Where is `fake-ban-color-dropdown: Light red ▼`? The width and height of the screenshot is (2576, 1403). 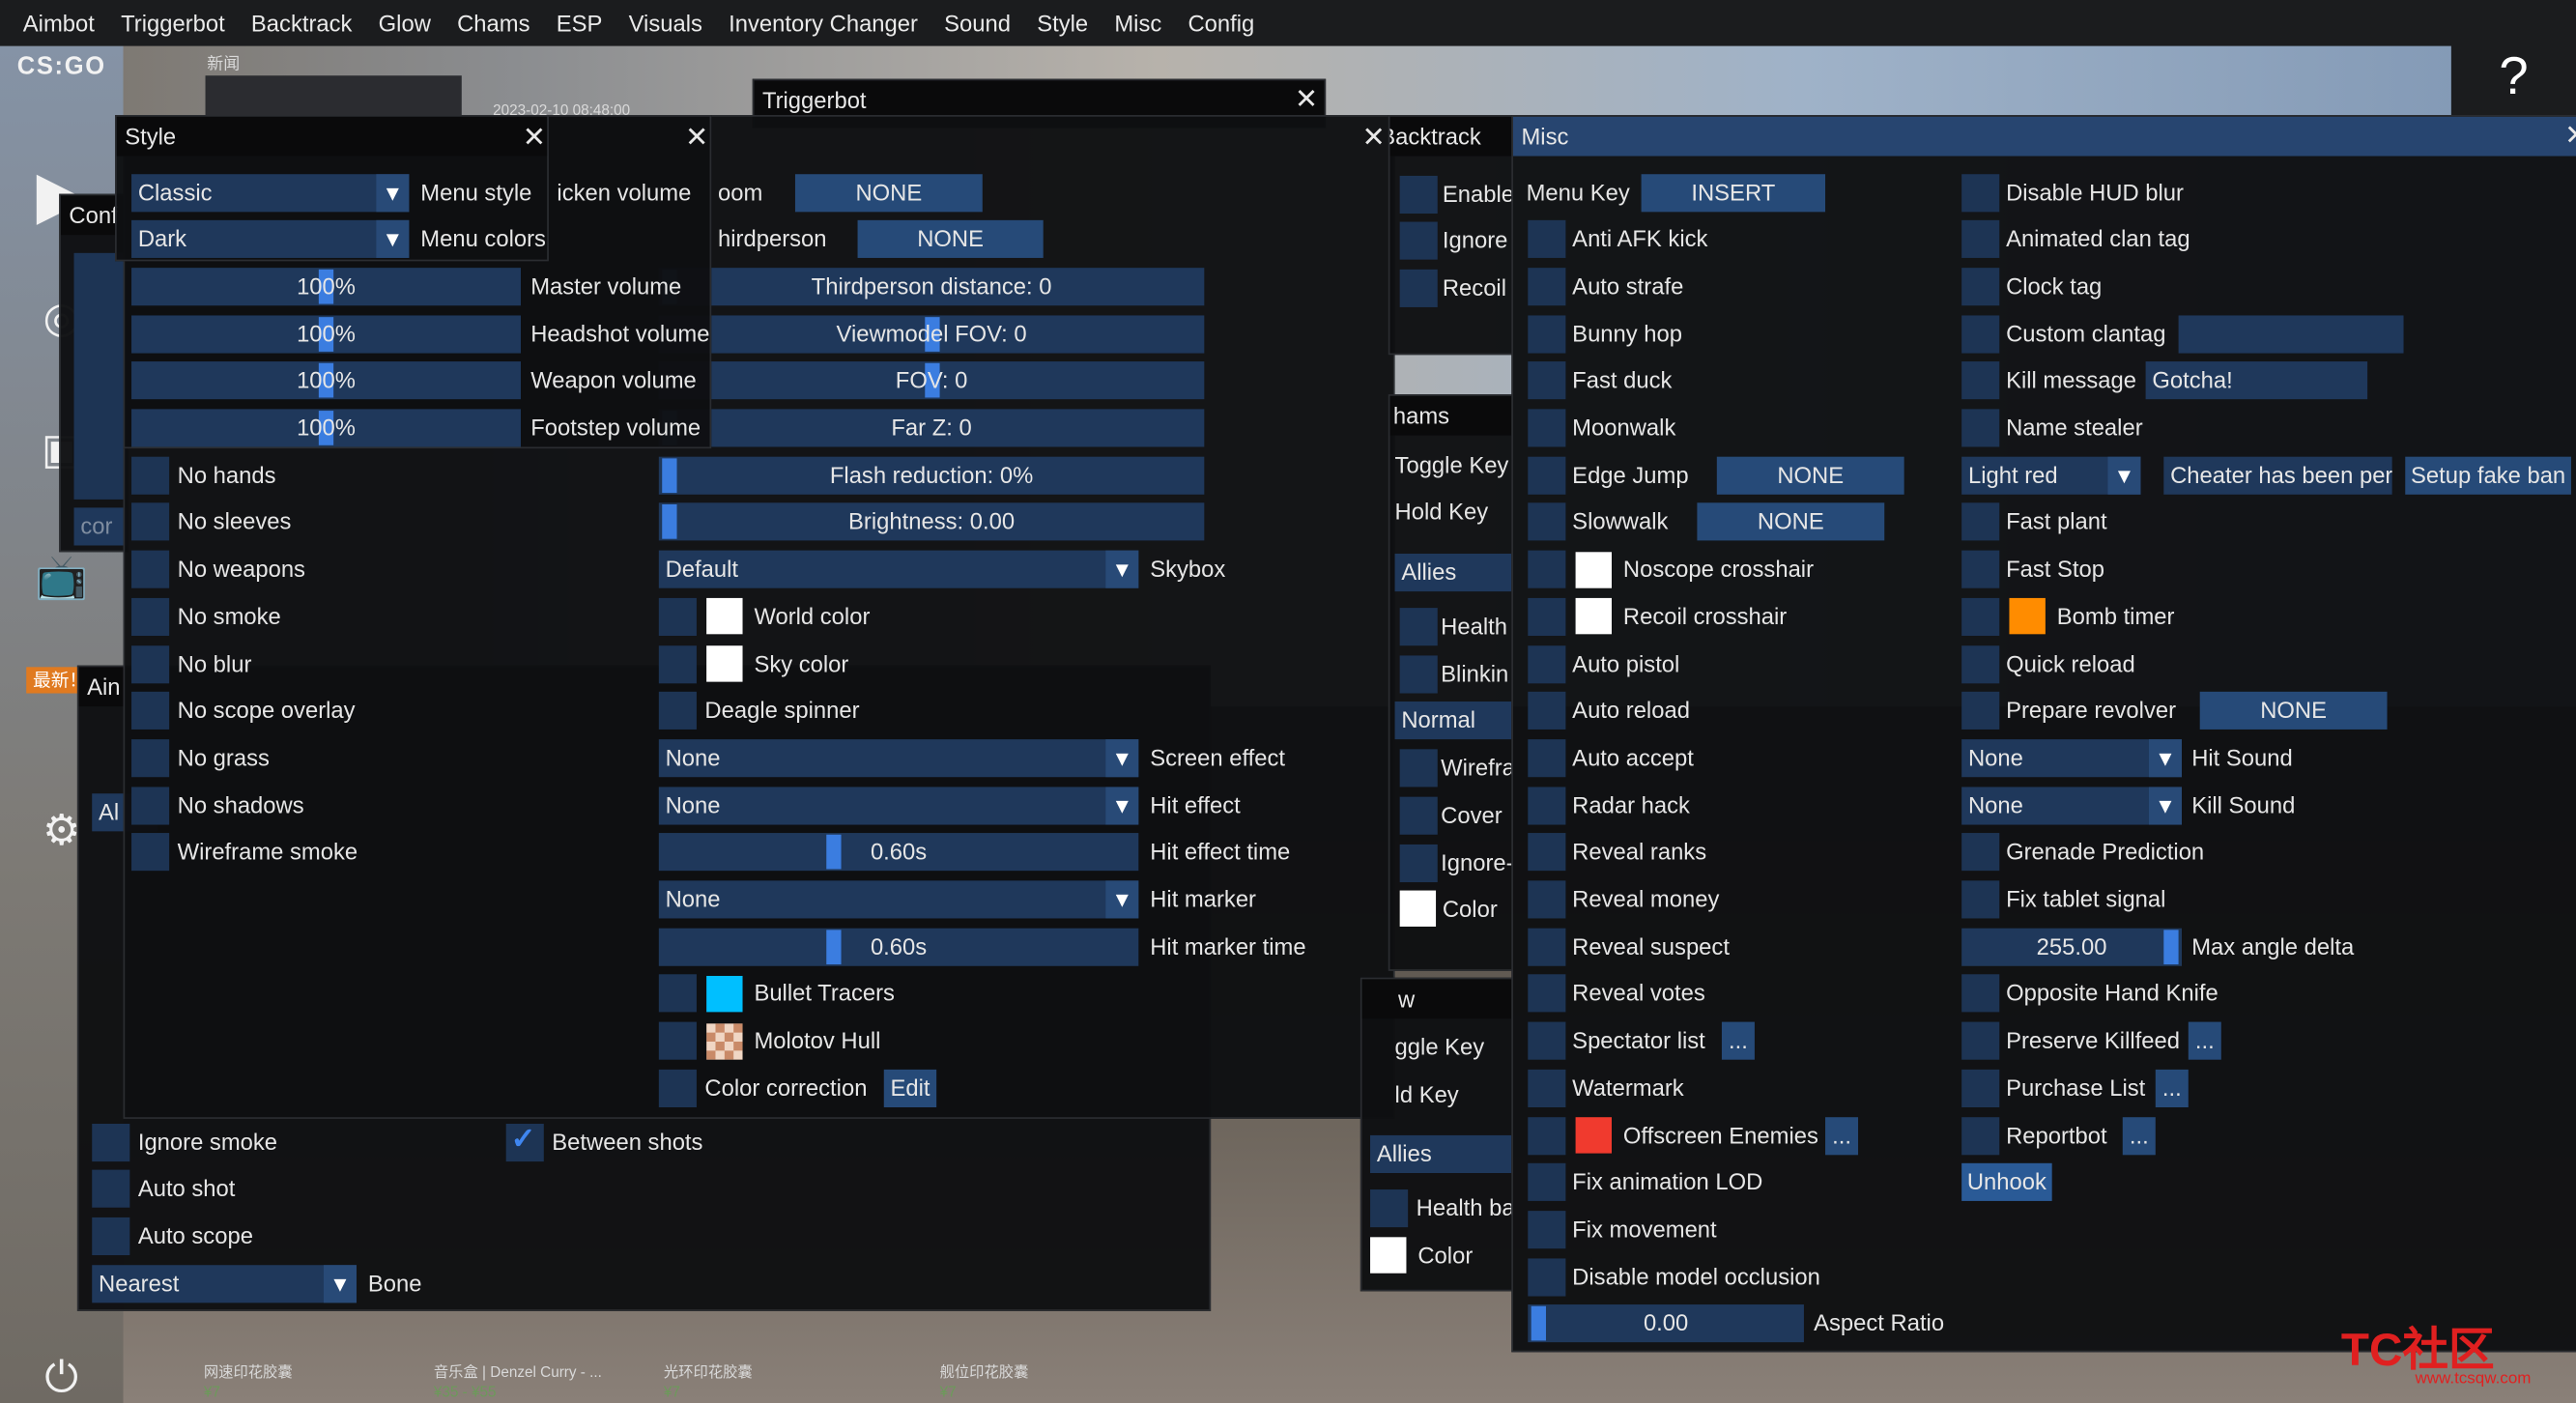 fake-ban-color-dropdown: Light red ▼ is located at coordinates (2051, 476).